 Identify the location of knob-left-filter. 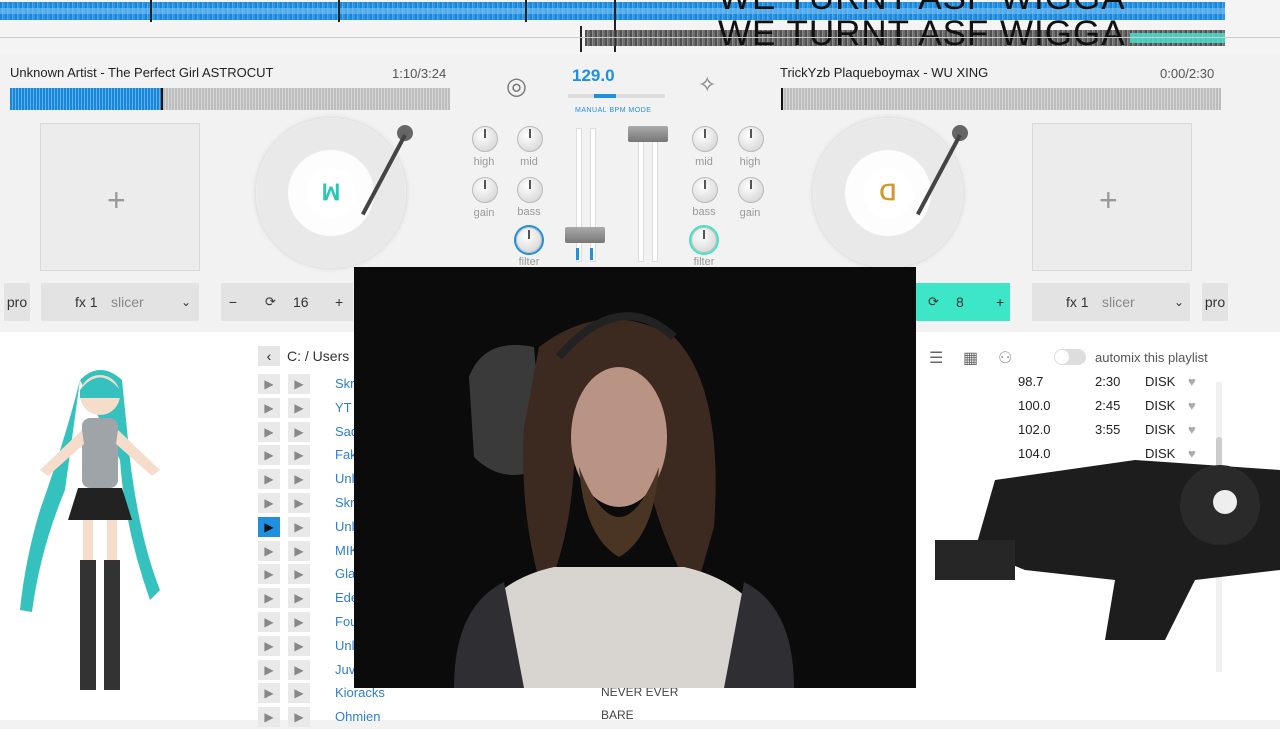
(529, 240).